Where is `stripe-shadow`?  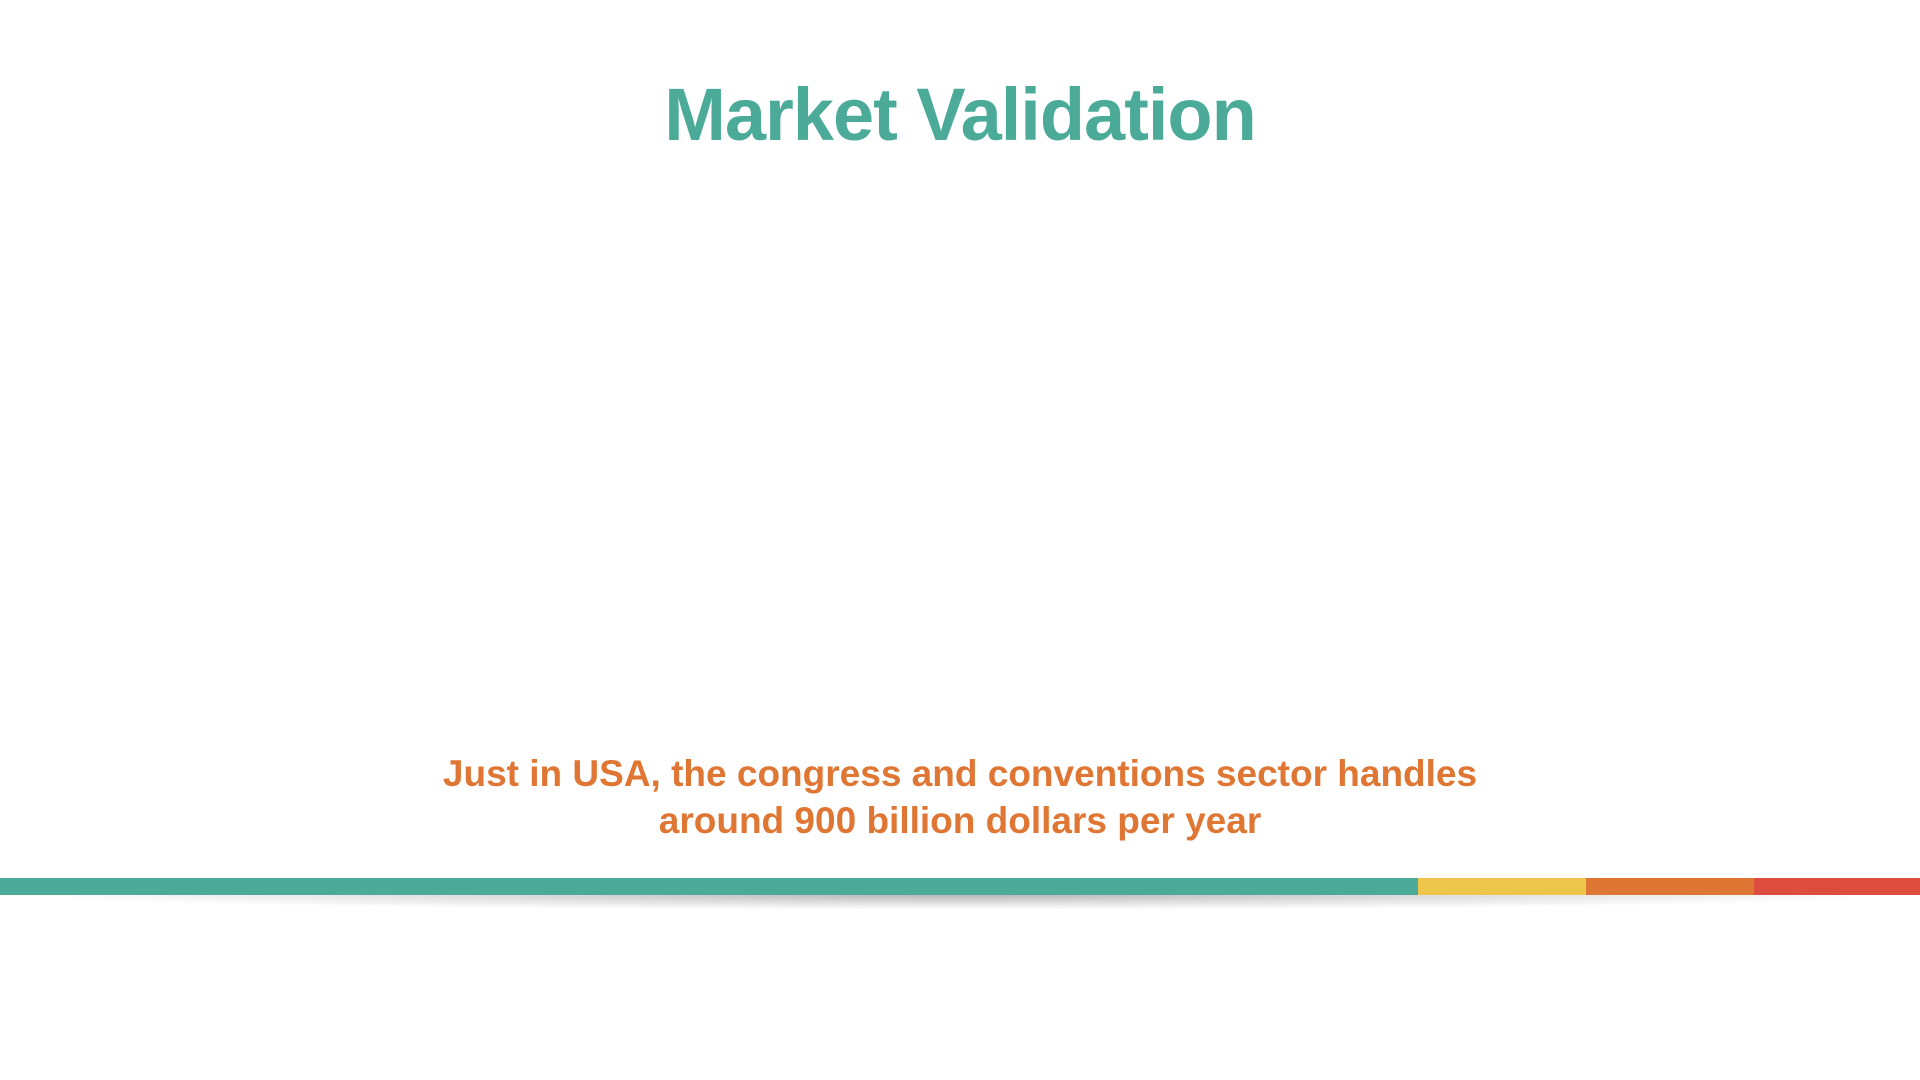
stripe-shadow is located at coordinates (960, 902).